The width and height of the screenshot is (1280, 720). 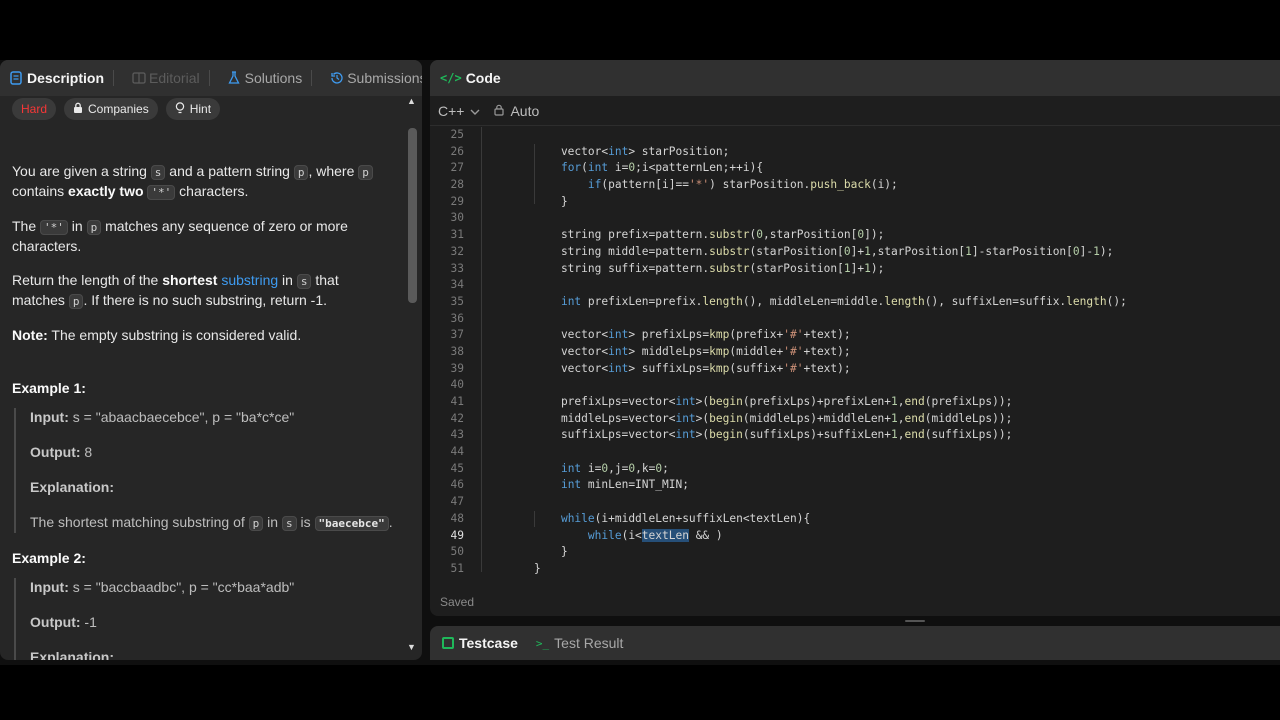 I want to click on code-line: 25, so click(x=855, y=135).